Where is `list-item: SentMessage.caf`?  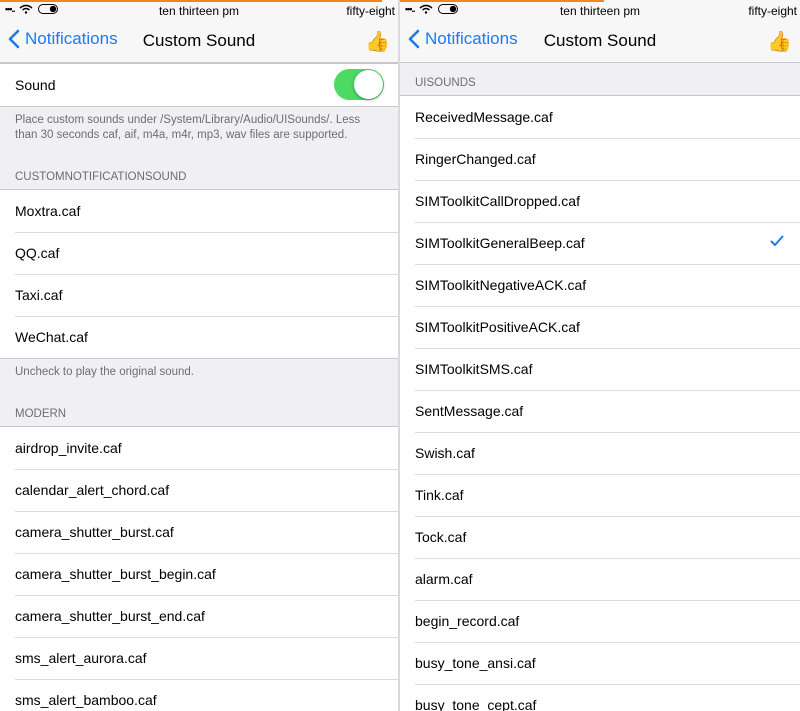
list-item: SentMessage.caf is located at coordinates (600, 411).